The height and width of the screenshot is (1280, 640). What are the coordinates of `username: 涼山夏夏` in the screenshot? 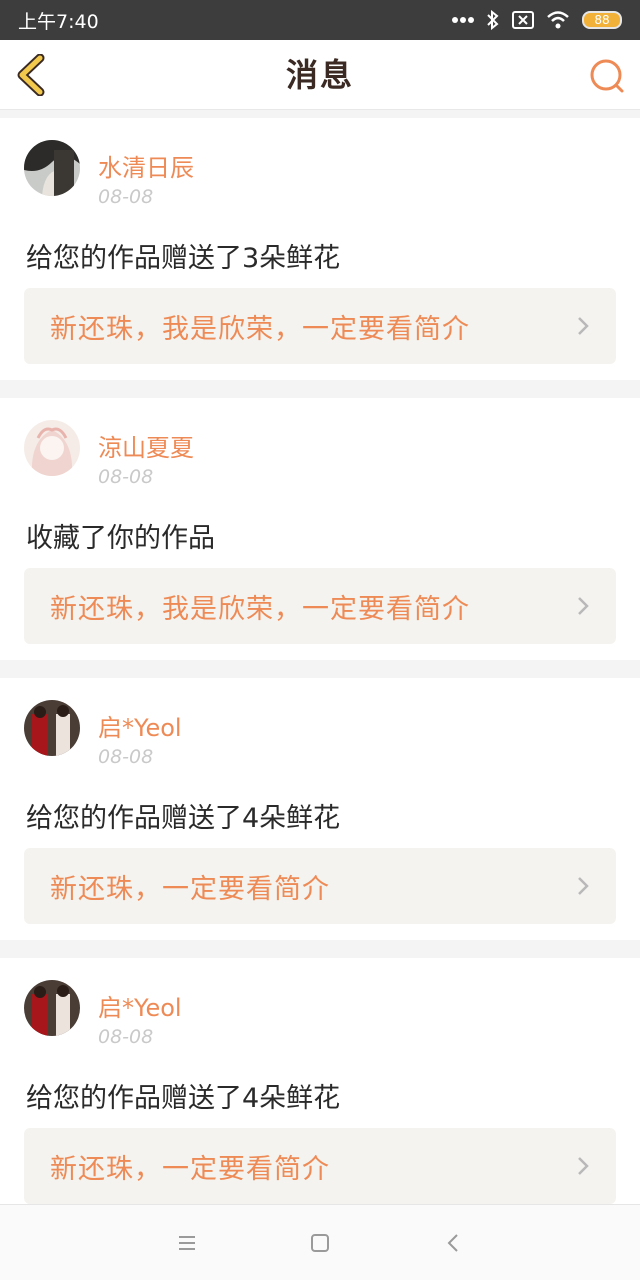 It's located at (146, 445).